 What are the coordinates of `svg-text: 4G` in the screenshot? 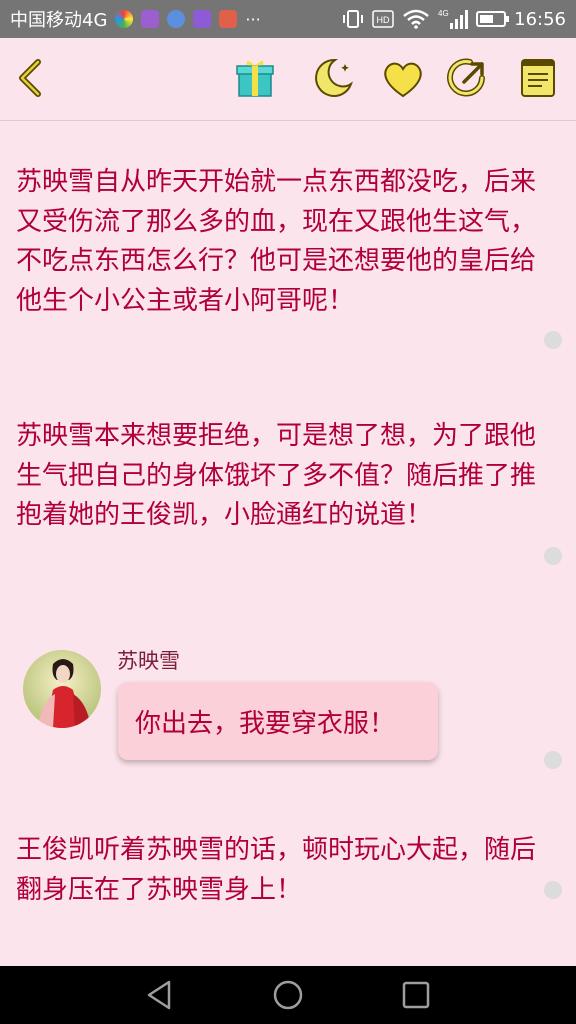 It's located at (443, 13).